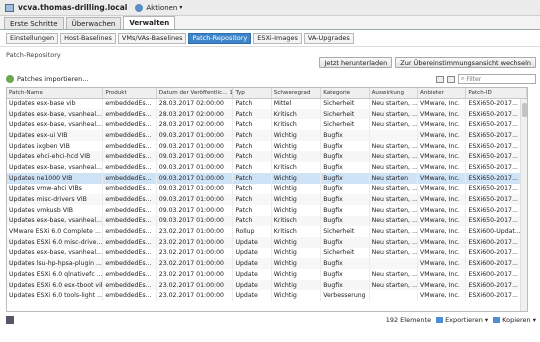 Image resolution: width=540 pixels, height=342 pixels. I want to click on tab-erste-schritte: Erste Schritte, so click(34, 23).